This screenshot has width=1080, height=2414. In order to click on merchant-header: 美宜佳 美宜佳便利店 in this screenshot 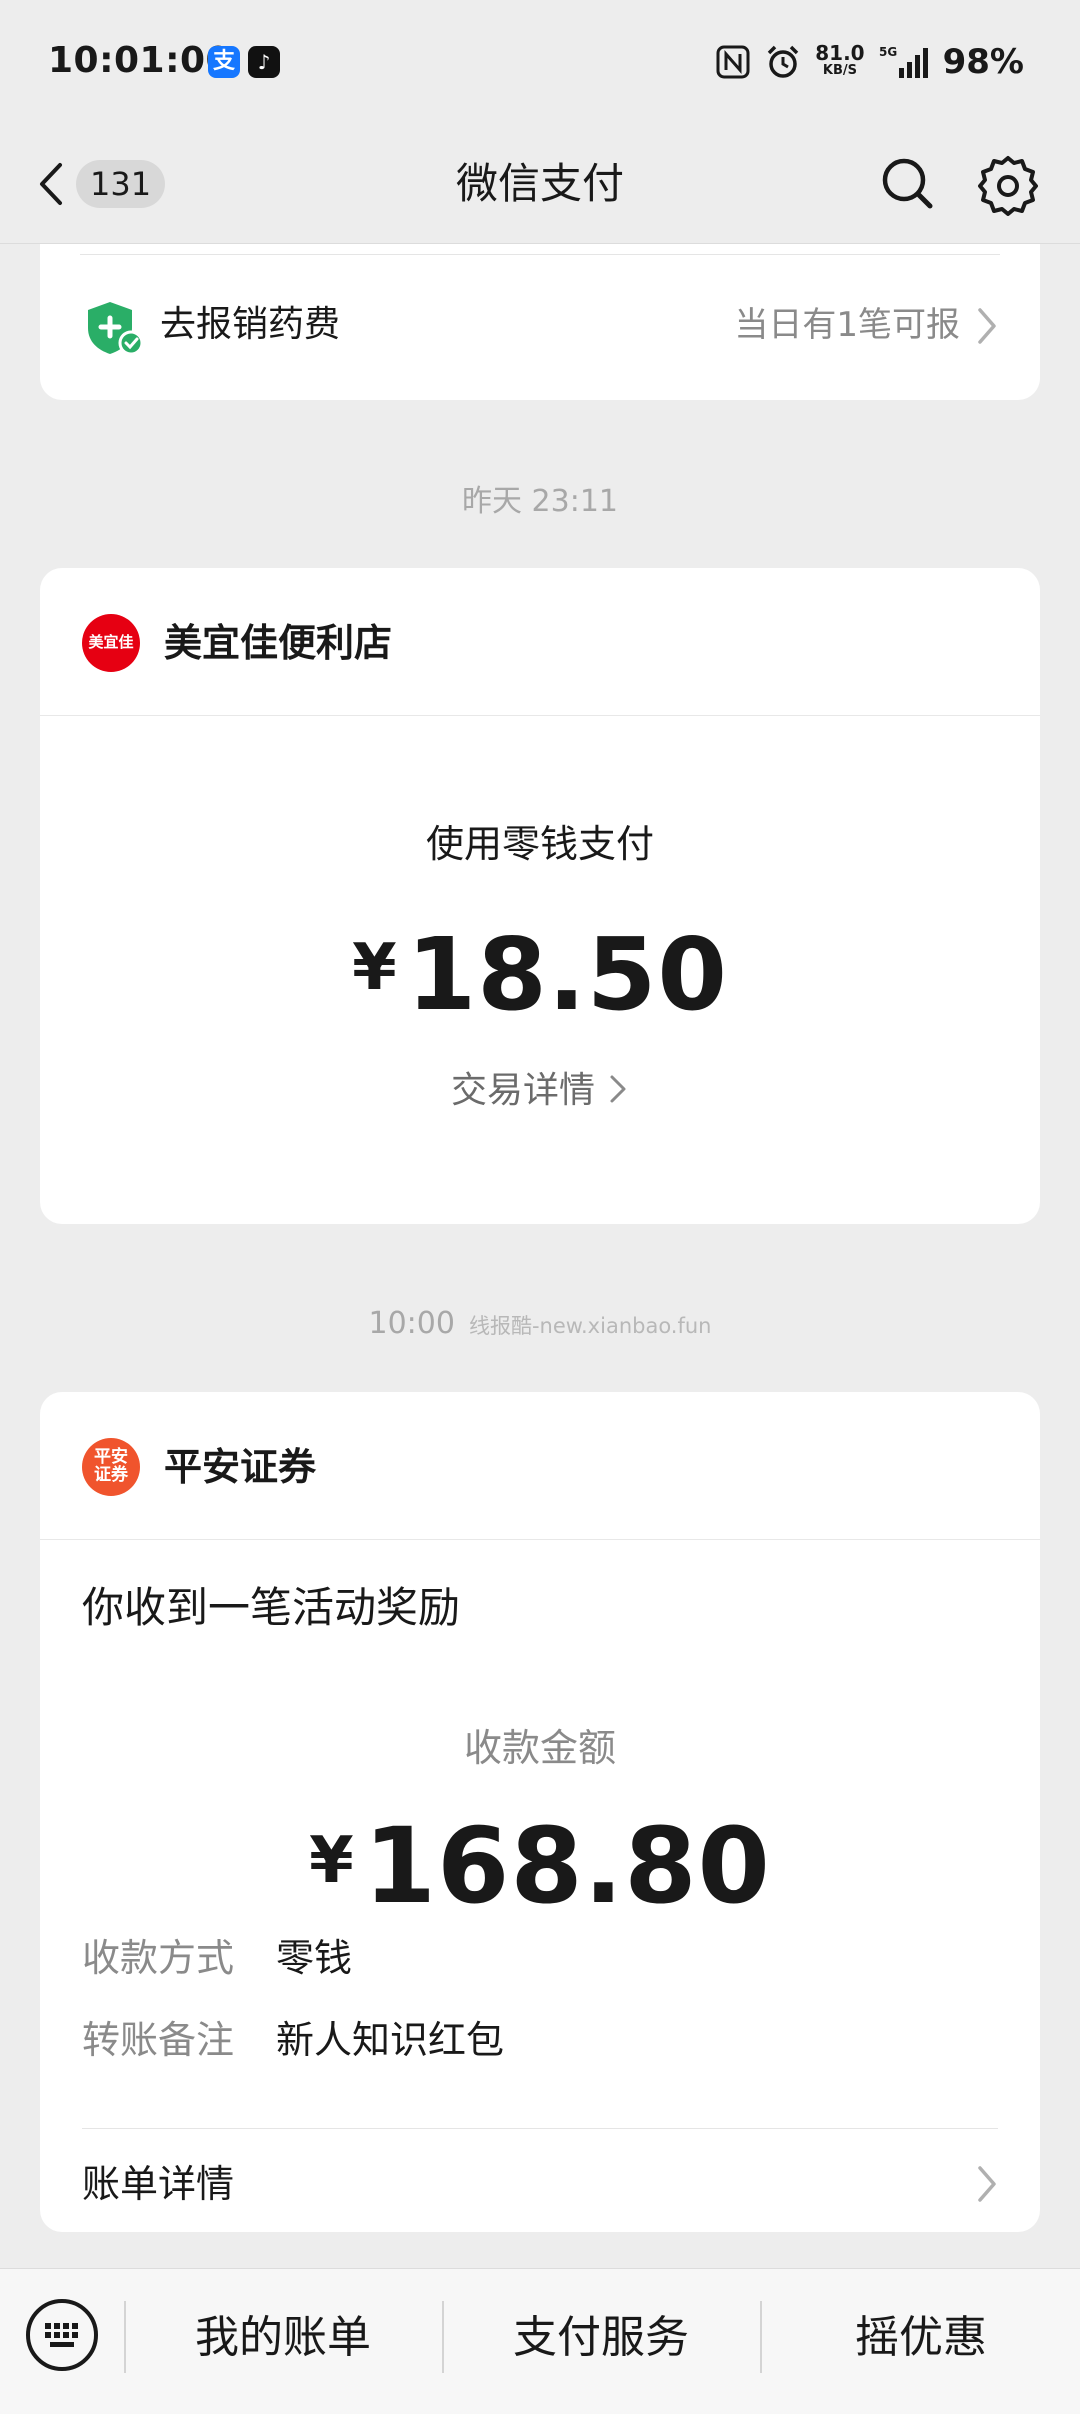, I will do `click(540, 642)`.